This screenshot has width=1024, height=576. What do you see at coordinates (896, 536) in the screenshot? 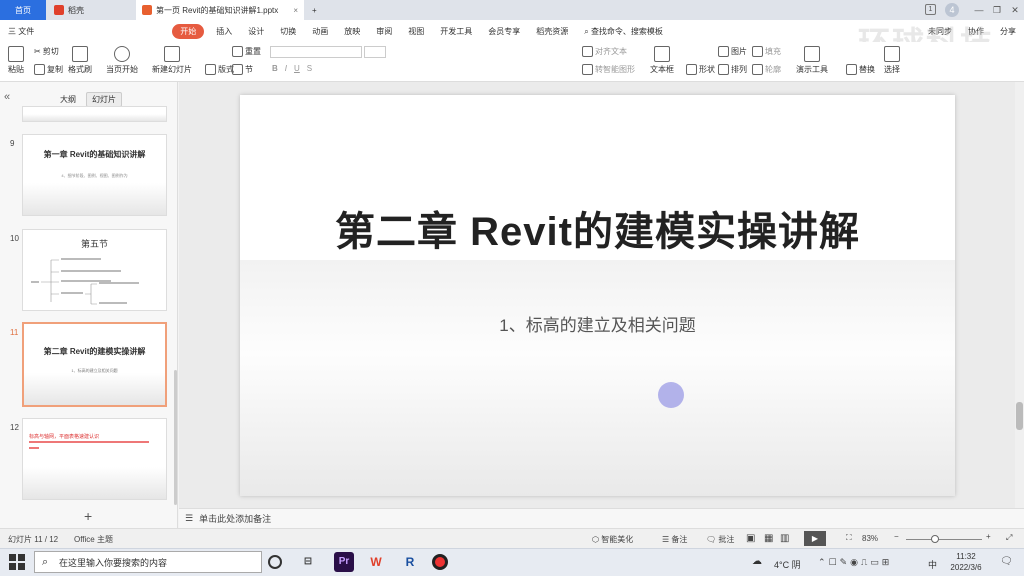
I see `zoom-out-button: −` at bounding box center [896, 536].